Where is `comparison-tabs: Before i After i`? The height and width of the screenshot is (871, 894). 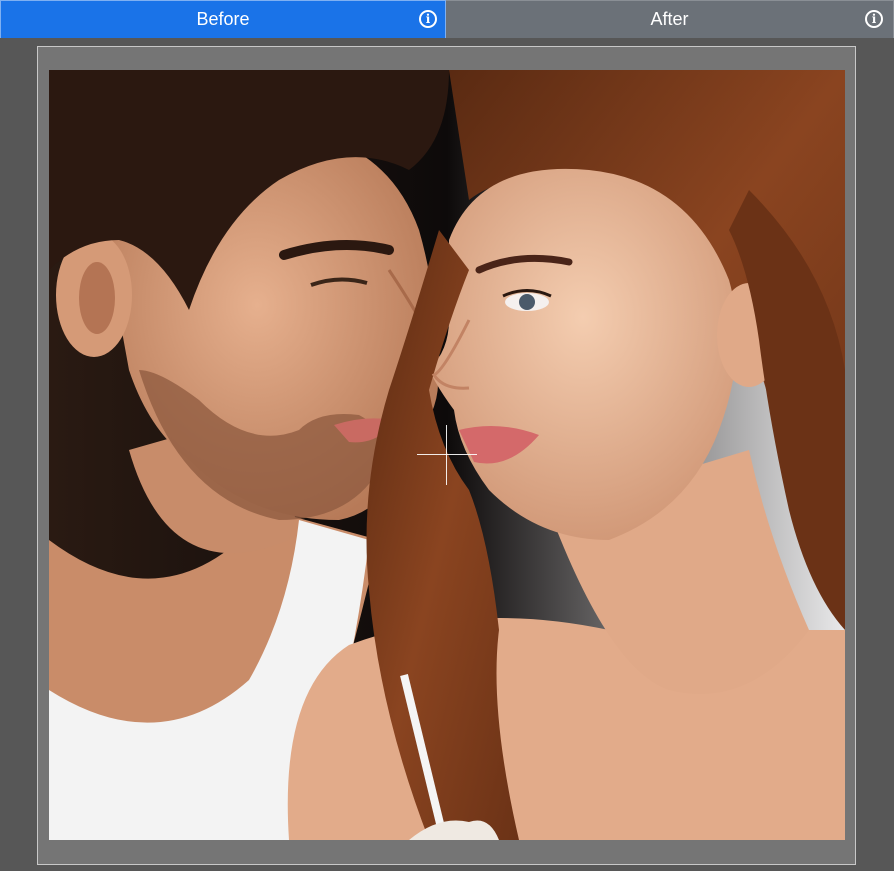 comparison-tabs: Before i After i is located at coordinates (447, 20).